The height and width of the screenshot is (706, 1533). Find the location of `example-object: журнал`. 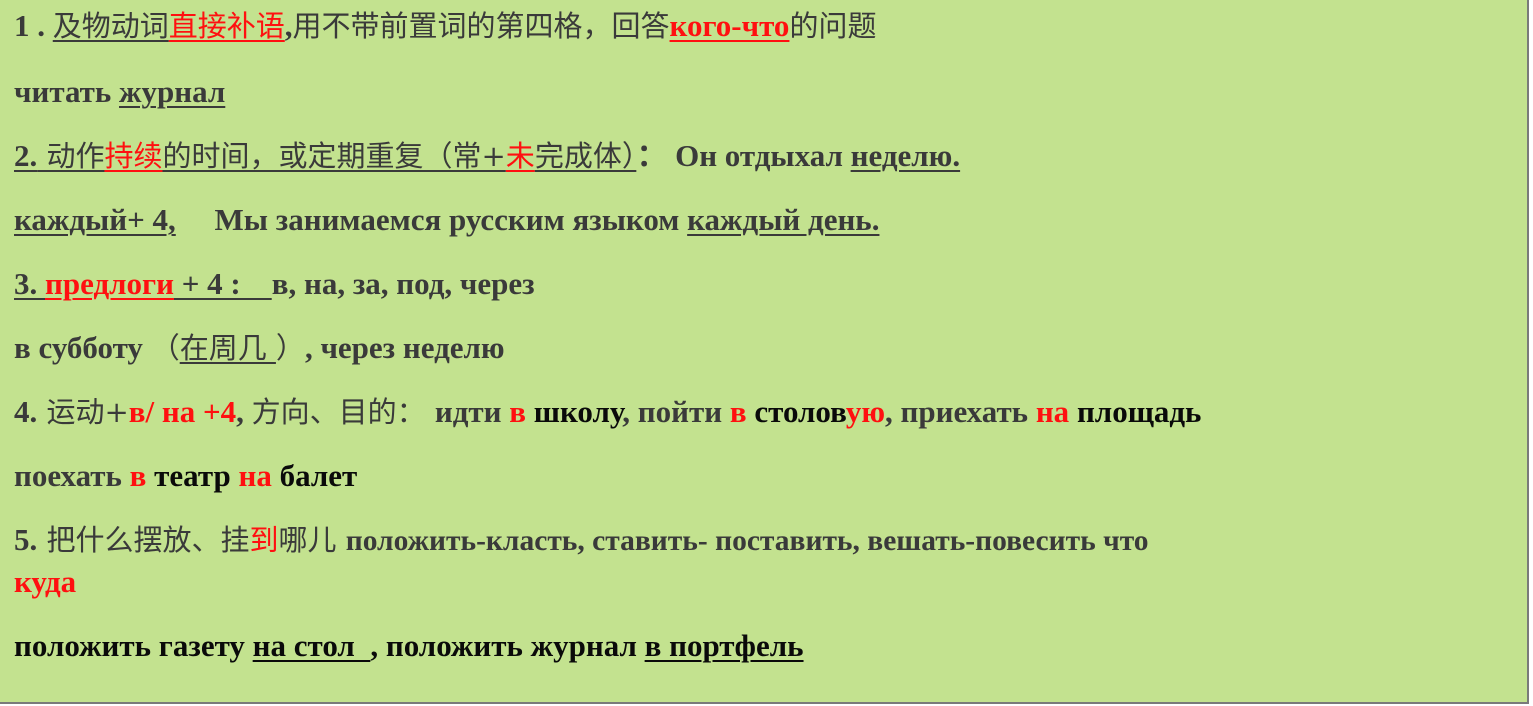

example-object: журнал is located at coordinates (172, 91).